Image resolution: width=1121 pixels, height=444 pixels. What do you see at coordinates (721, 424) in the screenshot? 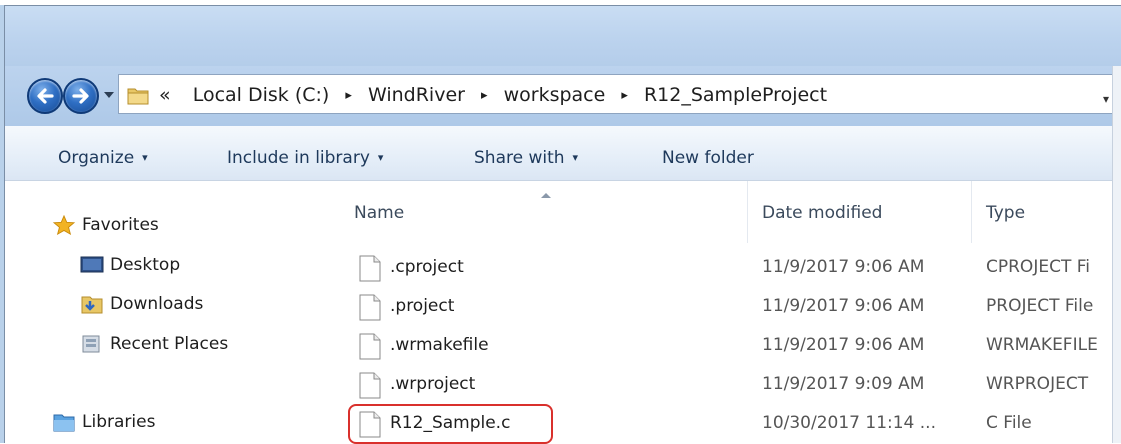
I see `file-row: R12_Sample.c 10/30/2017 11:14 ... C File` at bounding box center [721, 424].